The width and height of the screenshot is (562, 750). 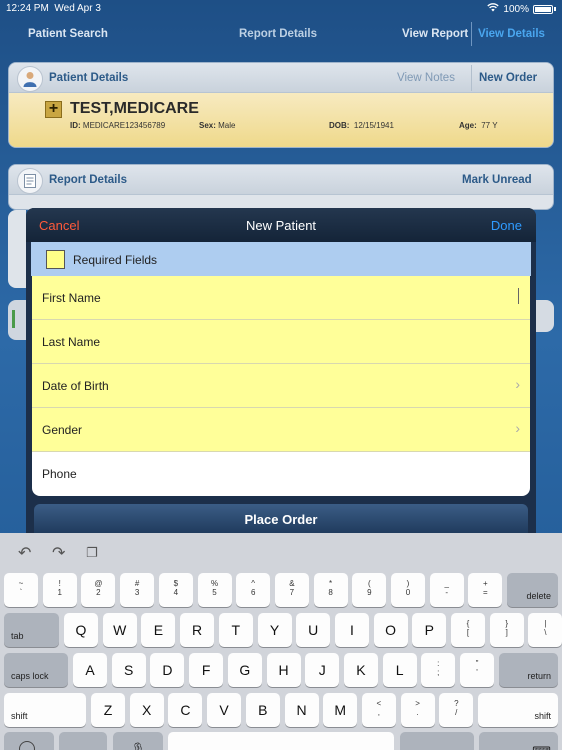 I want to click on key-n: N, so click(x=301, y=710).